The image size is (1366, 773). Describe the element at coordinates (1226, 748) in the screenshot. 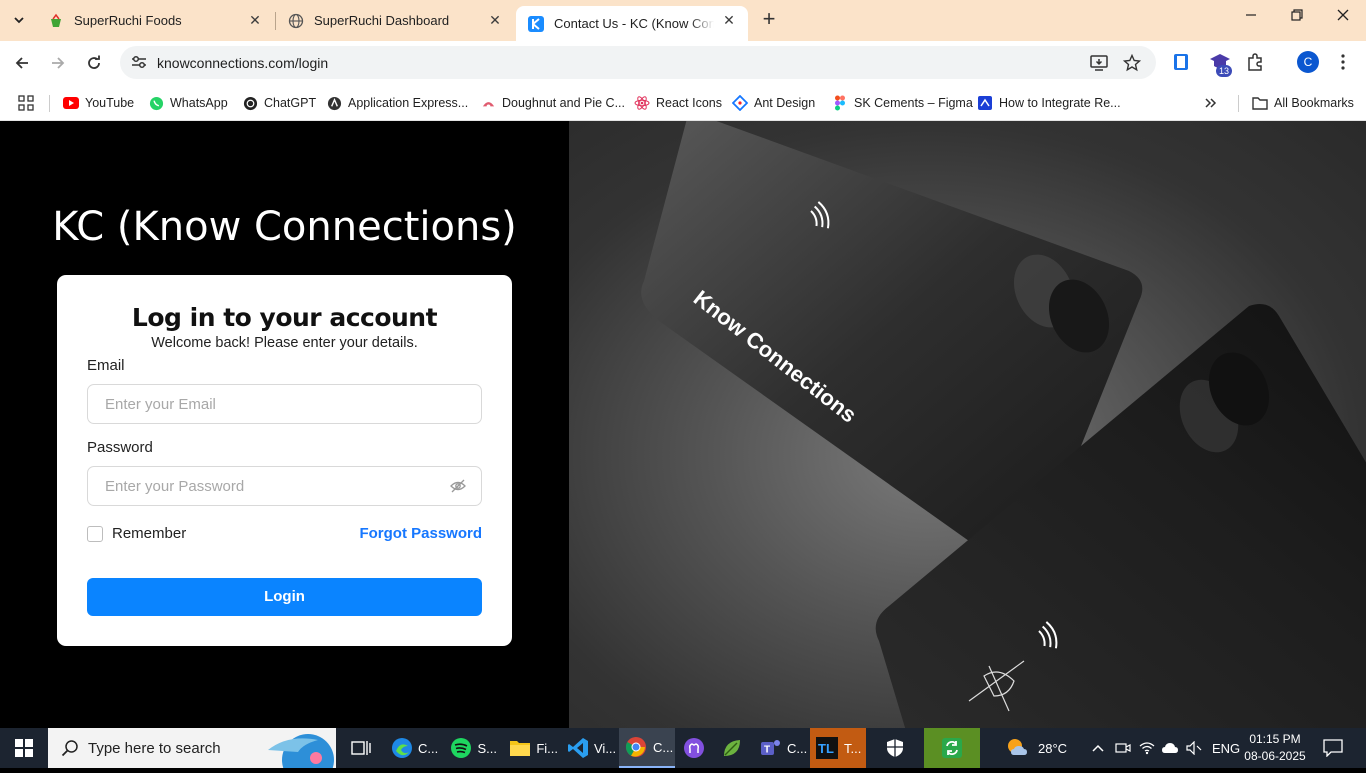

I see `language-indicator: ENG` at that location.